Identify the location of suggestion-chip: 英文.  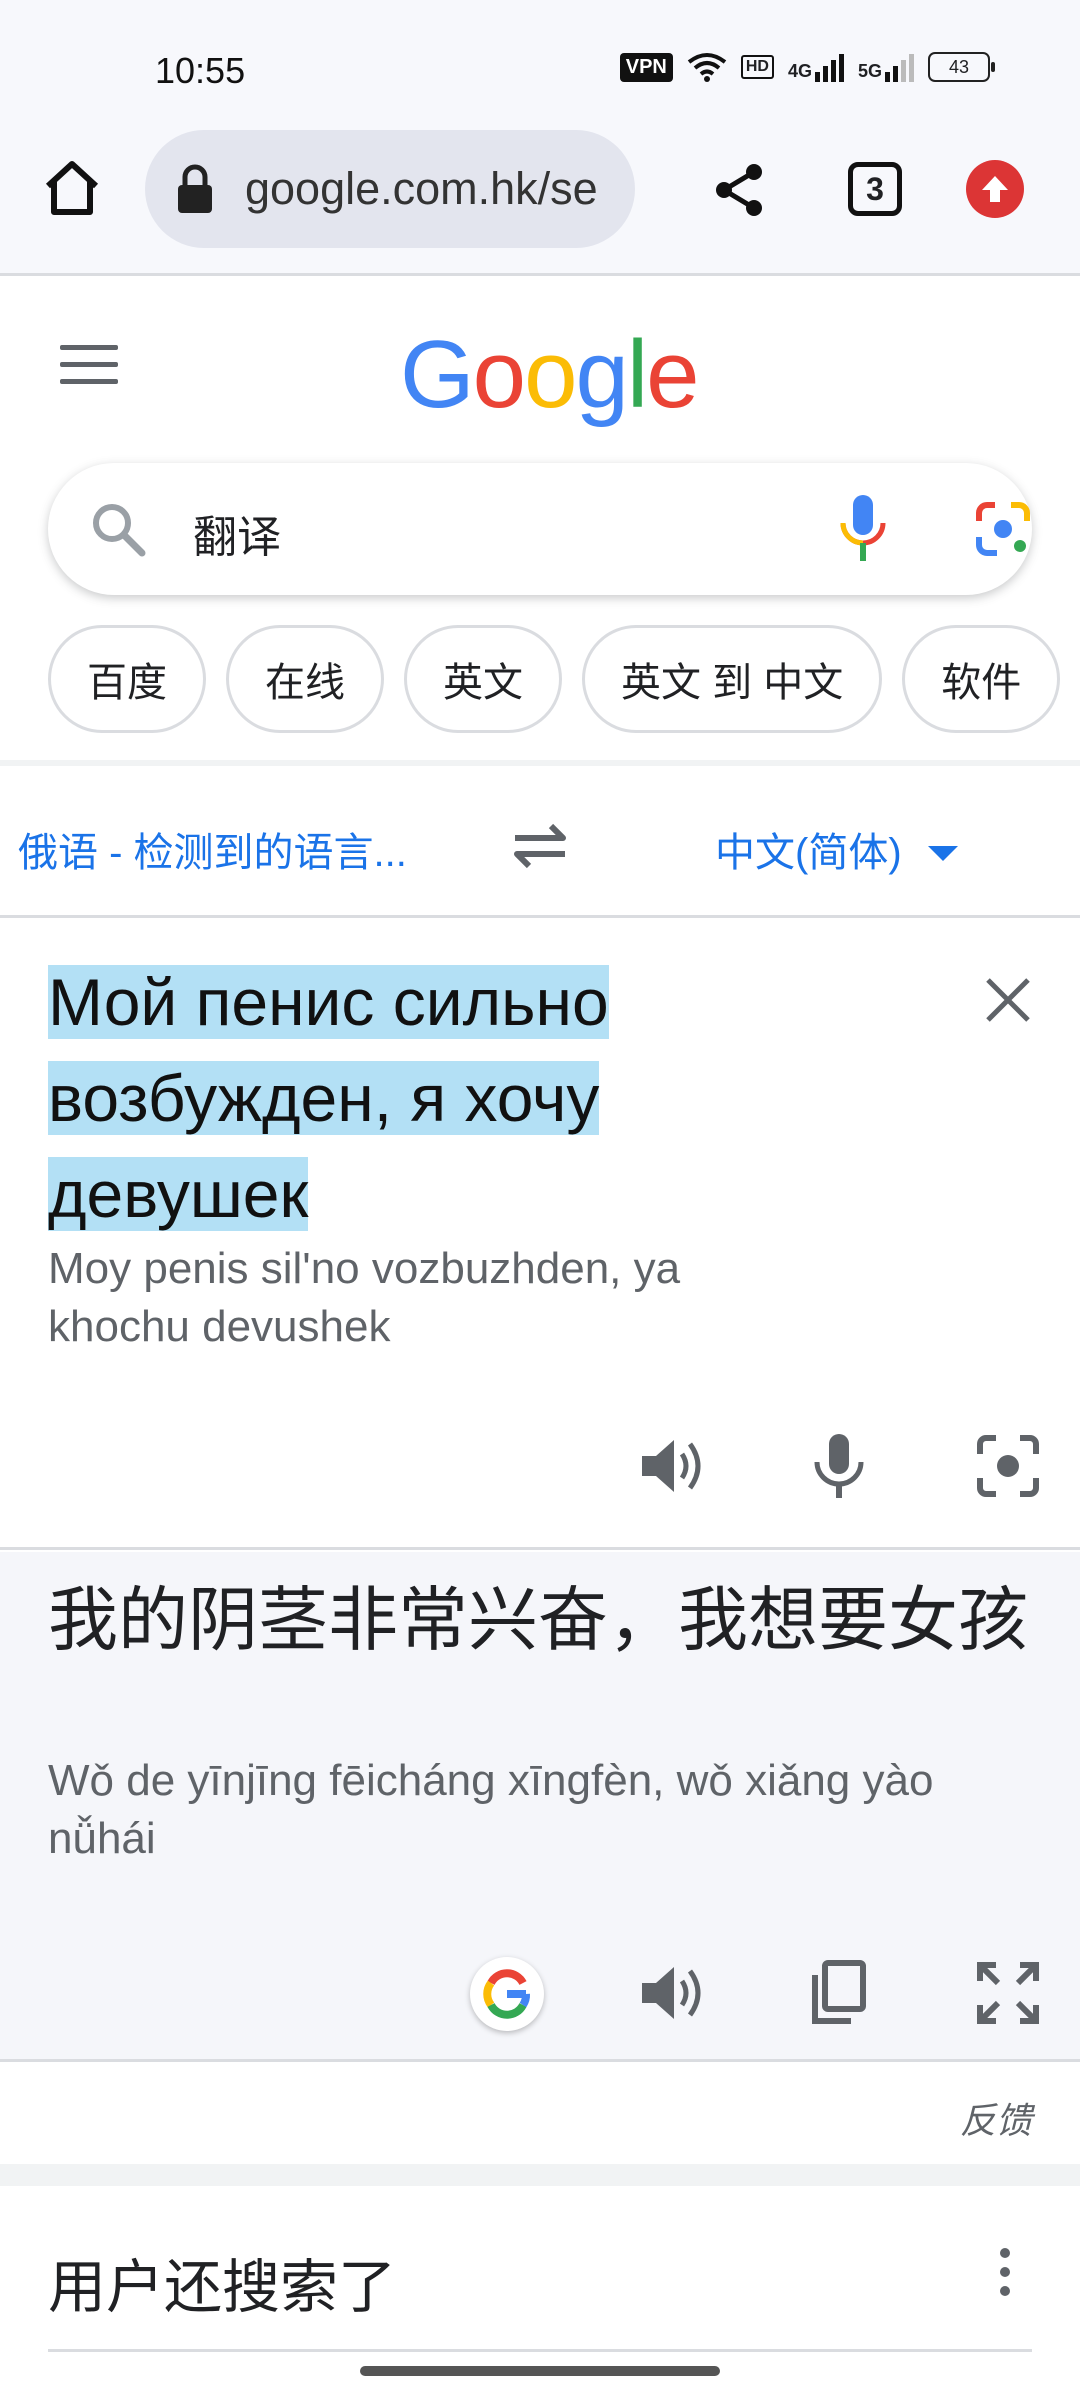
(483, 679).